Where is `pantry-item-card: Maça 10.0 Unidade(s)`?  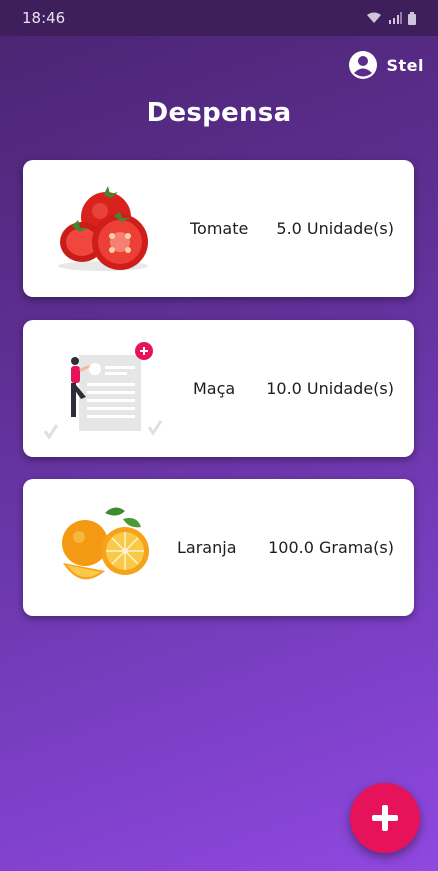
pantry-item-card: Maça 10.0 Unidade(s) is located at coordinates (218, 388).